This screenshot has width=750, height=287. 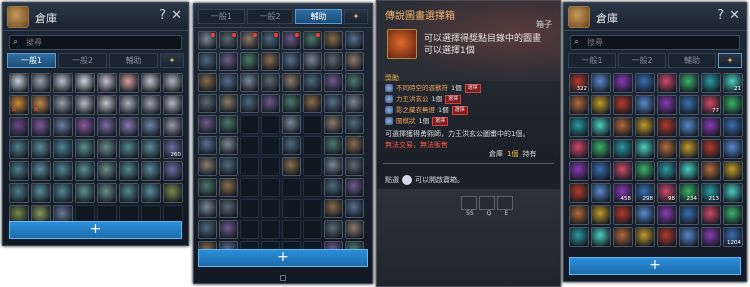 What do you see at coordinates (19, 105) in the screenshot?
I see `item-slot: ✕` at bounding box center [19, 105].